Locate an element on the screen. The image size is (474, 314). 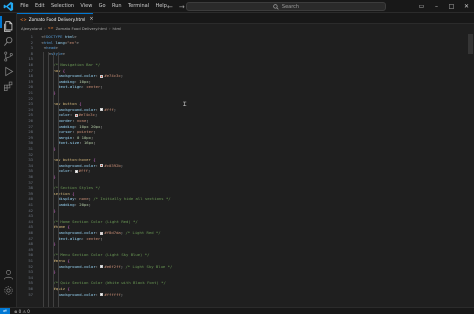
breadcrumb-file: Zomato Food Delivery.html is located at coordinates (81, 28).